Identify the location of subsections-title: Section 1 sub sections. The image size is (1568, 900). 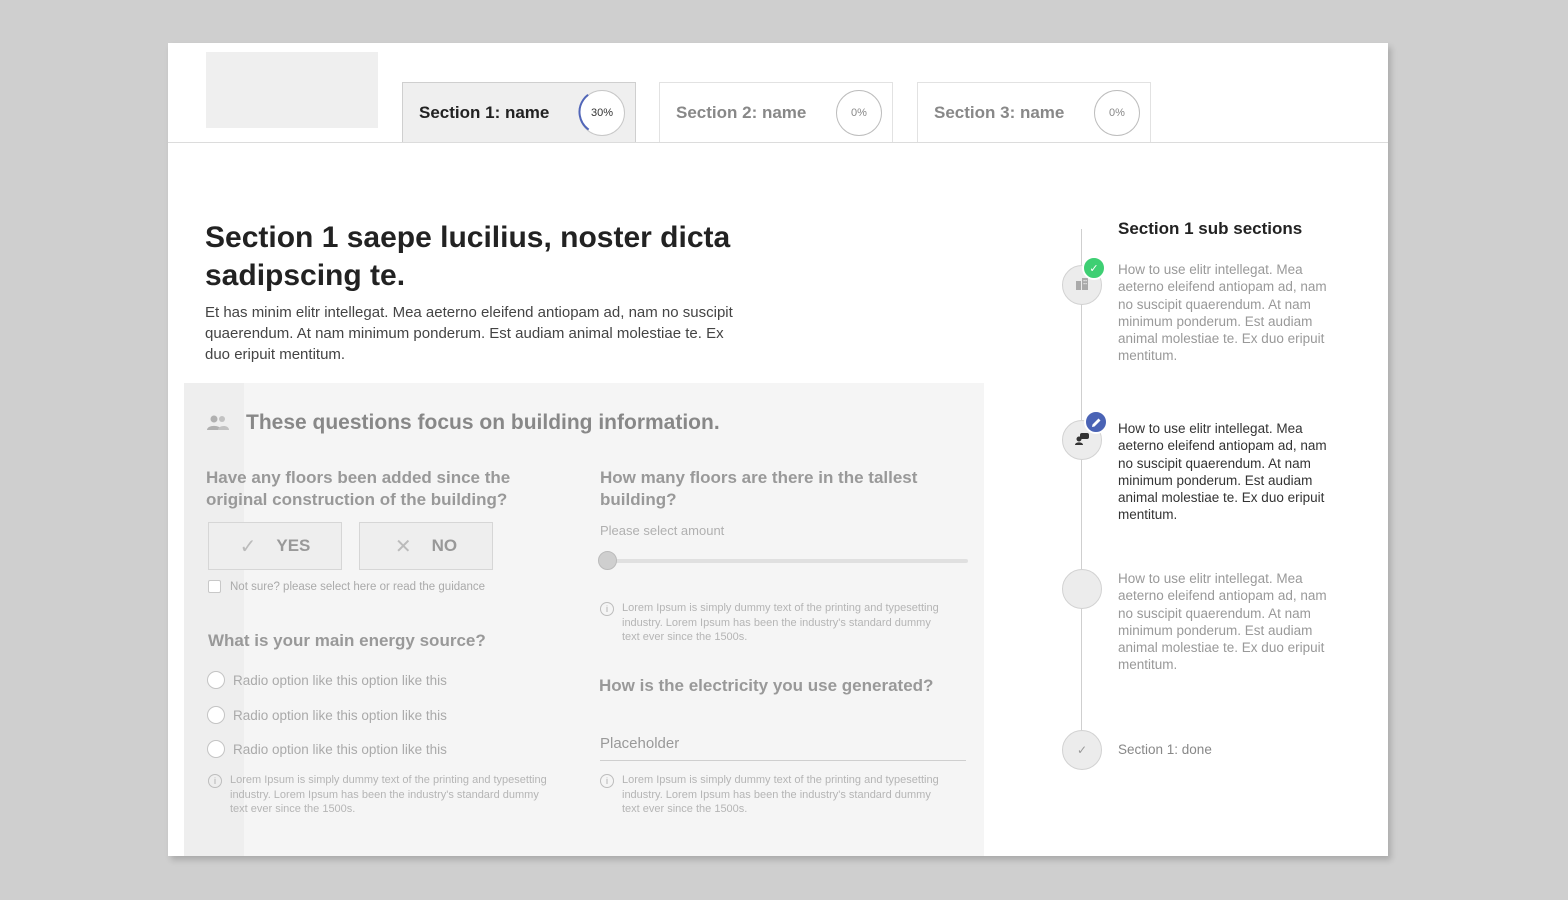
(1210, 228).